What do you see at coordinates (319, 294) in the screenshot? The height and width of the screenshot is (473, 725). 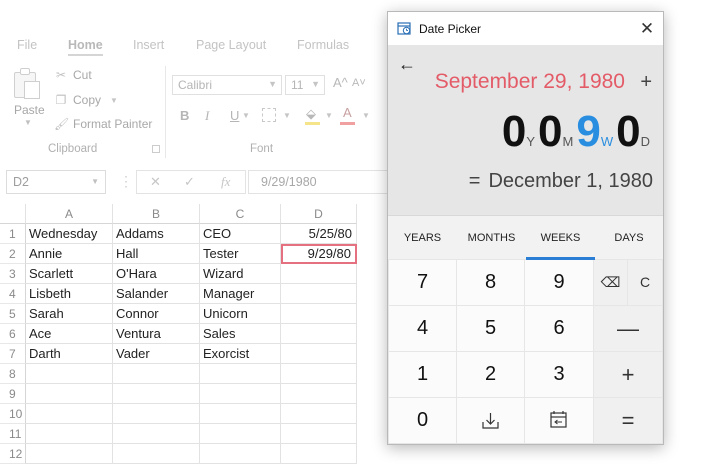 I see `cell-d4` at bounding box center [319, 294].